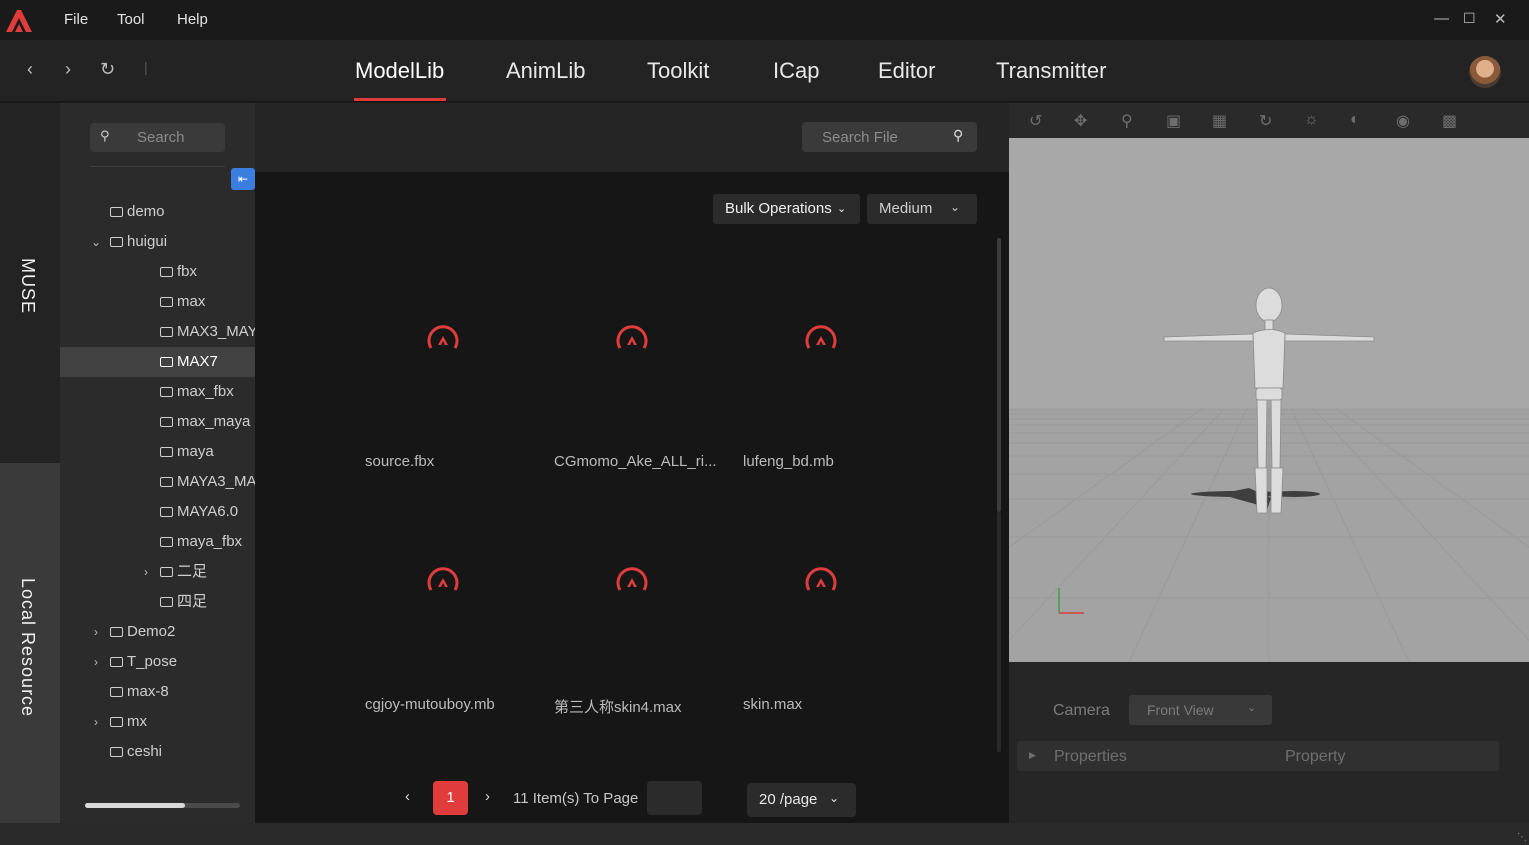  Describe the element at coordinates (1258, 756) in the screenshot. I see `properties-section: ▶ Properties Property` at that location.